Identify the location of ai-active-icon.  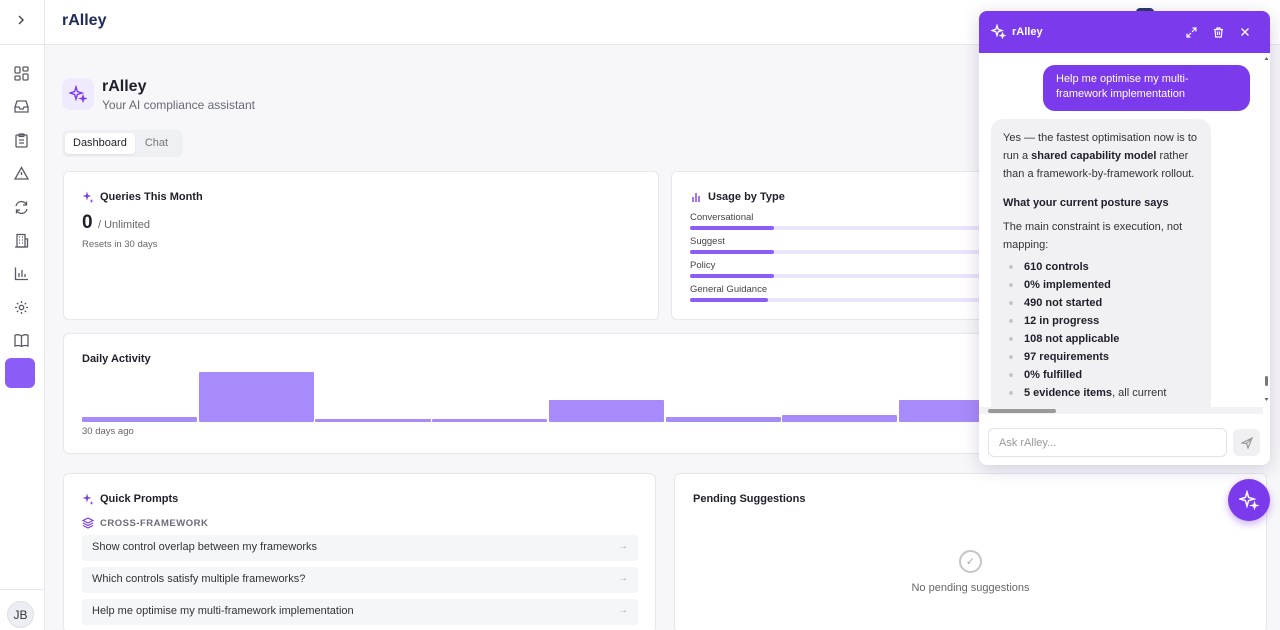
(20, 373).